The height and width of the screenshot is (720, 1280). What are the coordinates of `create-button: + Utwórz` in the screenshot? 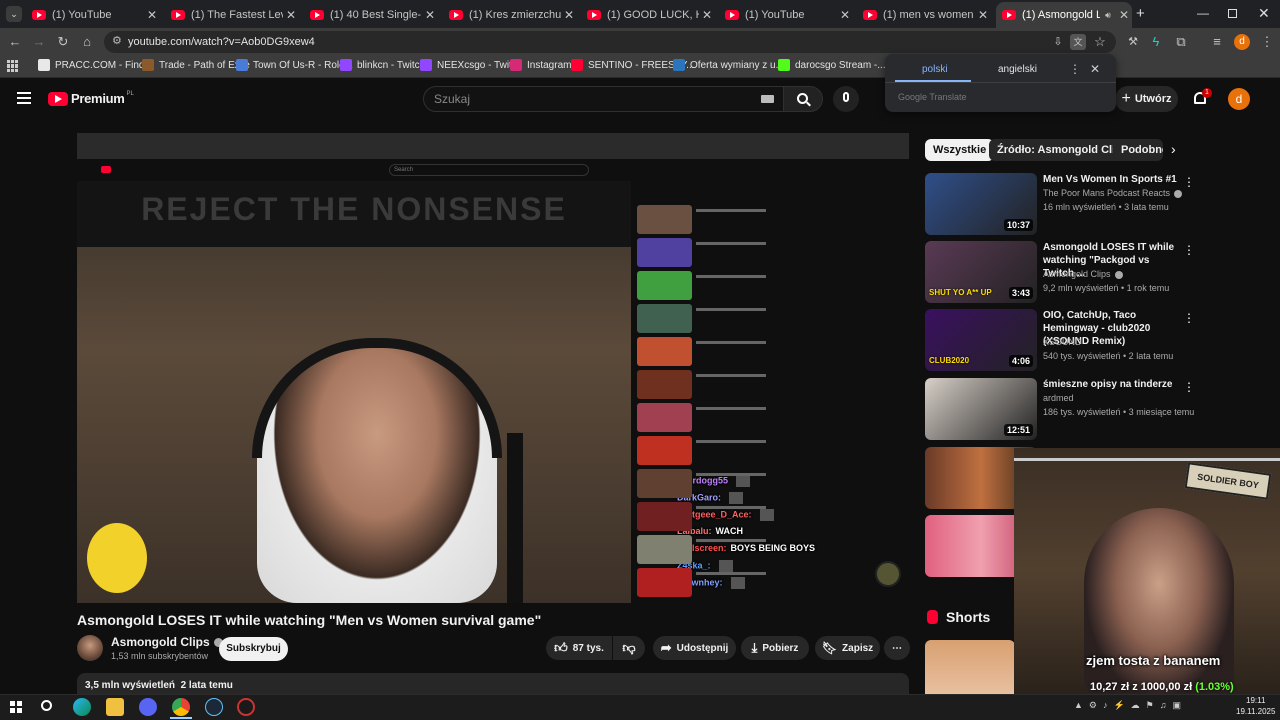 It's located at (1146, 99).